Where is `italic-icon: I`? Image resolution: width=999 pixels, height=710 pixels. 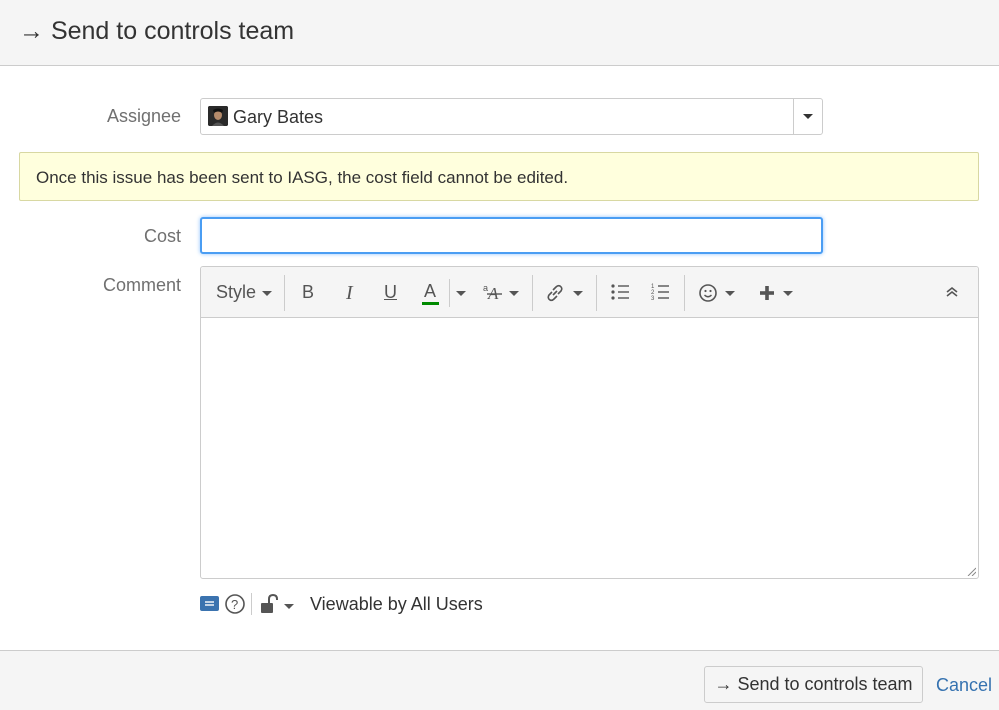 italic-icon: I is located at coordinates (349, 293).